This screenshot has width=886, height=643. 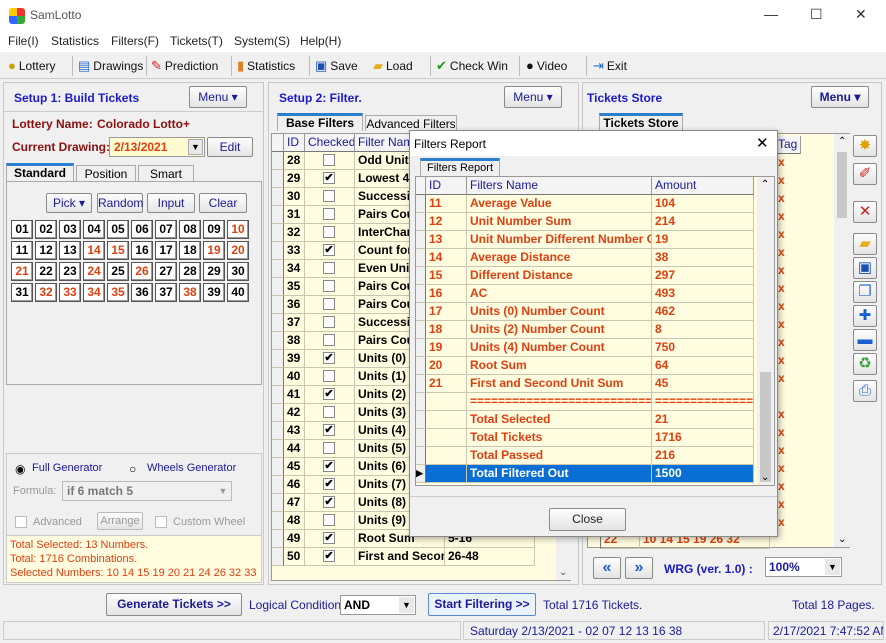 I want to click on wheels-generator-radio: ○, so click(x=132, y=469).